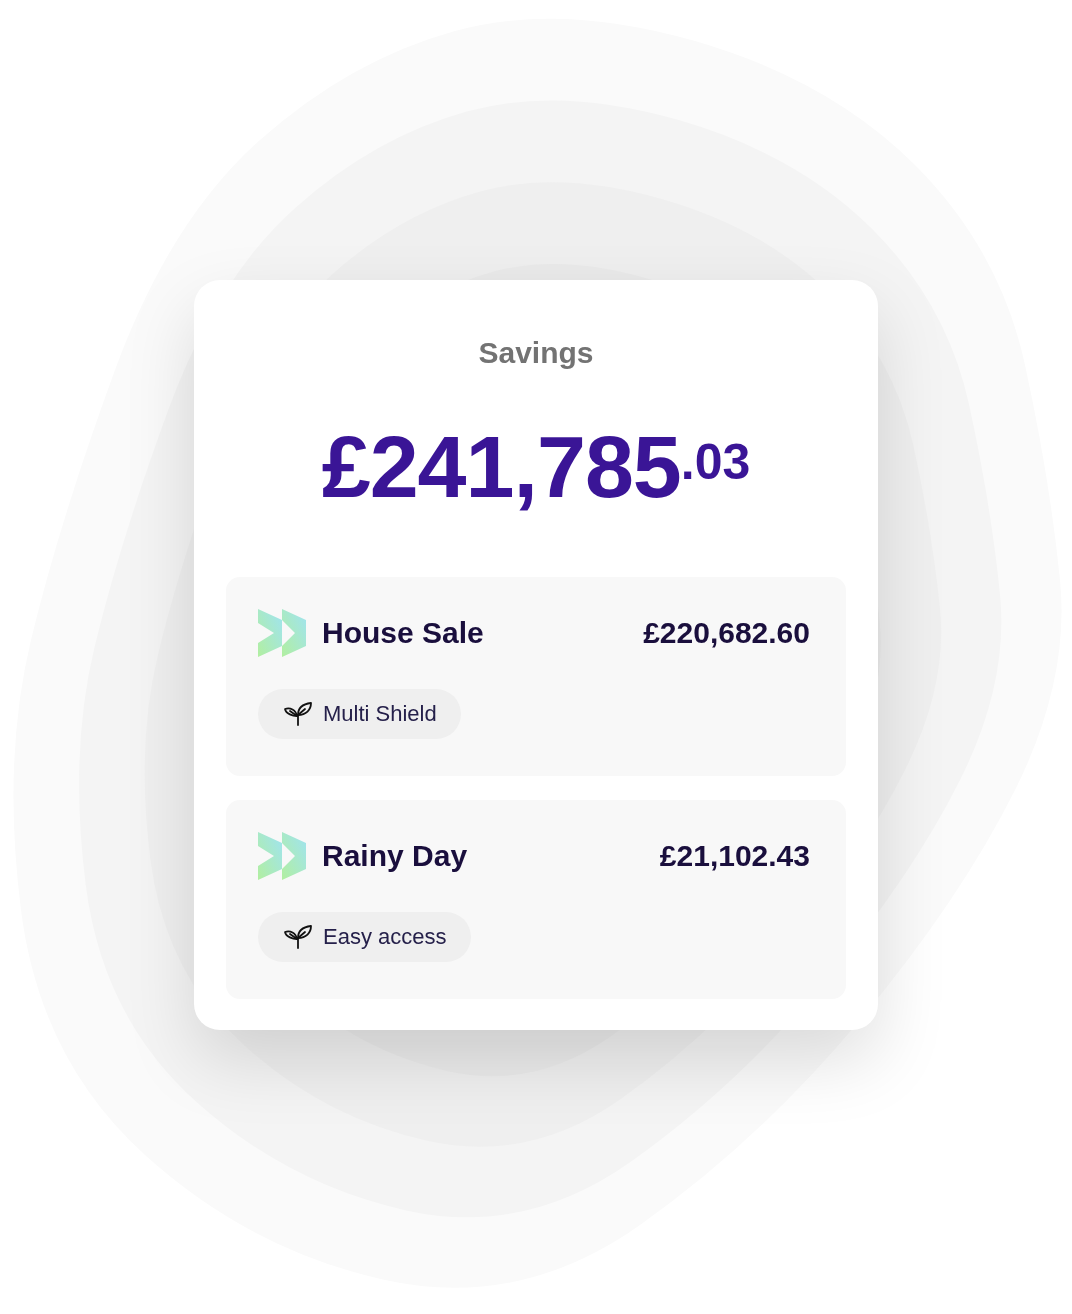 Image resolution: width=1072 pixels, height=1314 pixels. Describe the element at coordinates (380, 714) in the screenshot. I see `tag-label: Multi Shield` at that location.